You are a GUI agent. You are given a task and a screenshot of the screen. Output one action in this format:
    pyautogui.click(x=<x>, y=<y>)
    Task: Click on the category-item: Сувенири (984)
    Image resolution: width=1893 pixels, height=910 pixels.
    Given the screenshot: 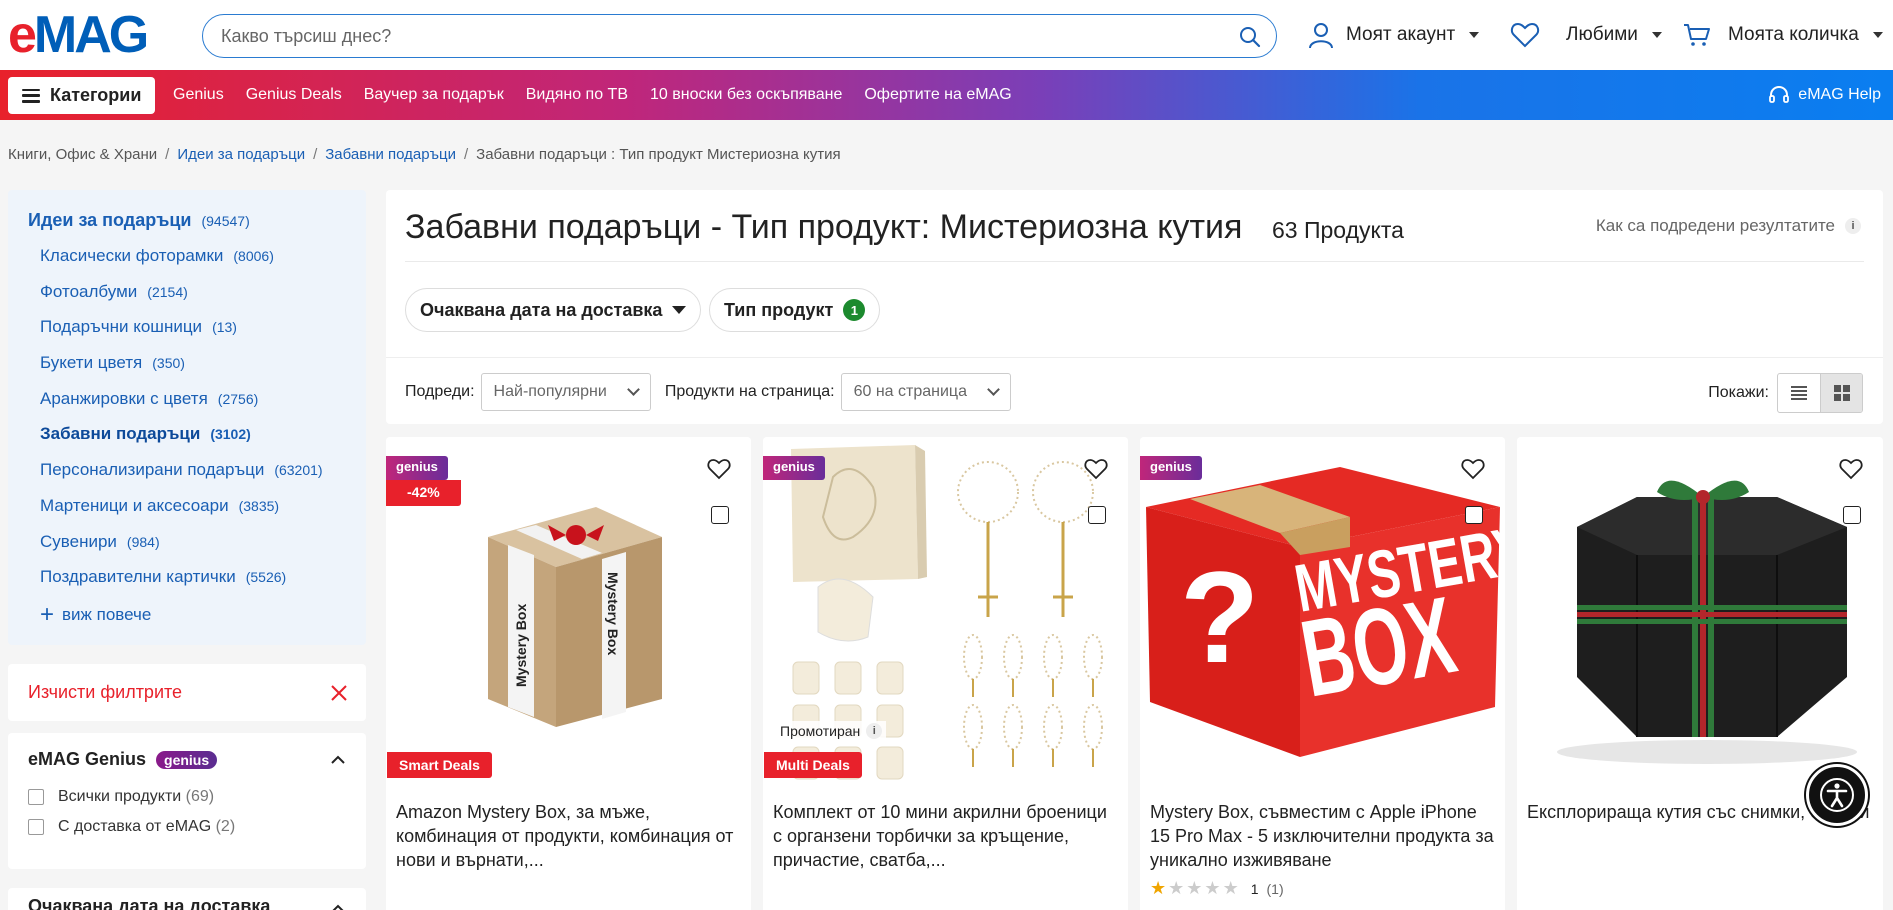 What is the action you would take?
    pyautogui.click(x=203, y=550)
    